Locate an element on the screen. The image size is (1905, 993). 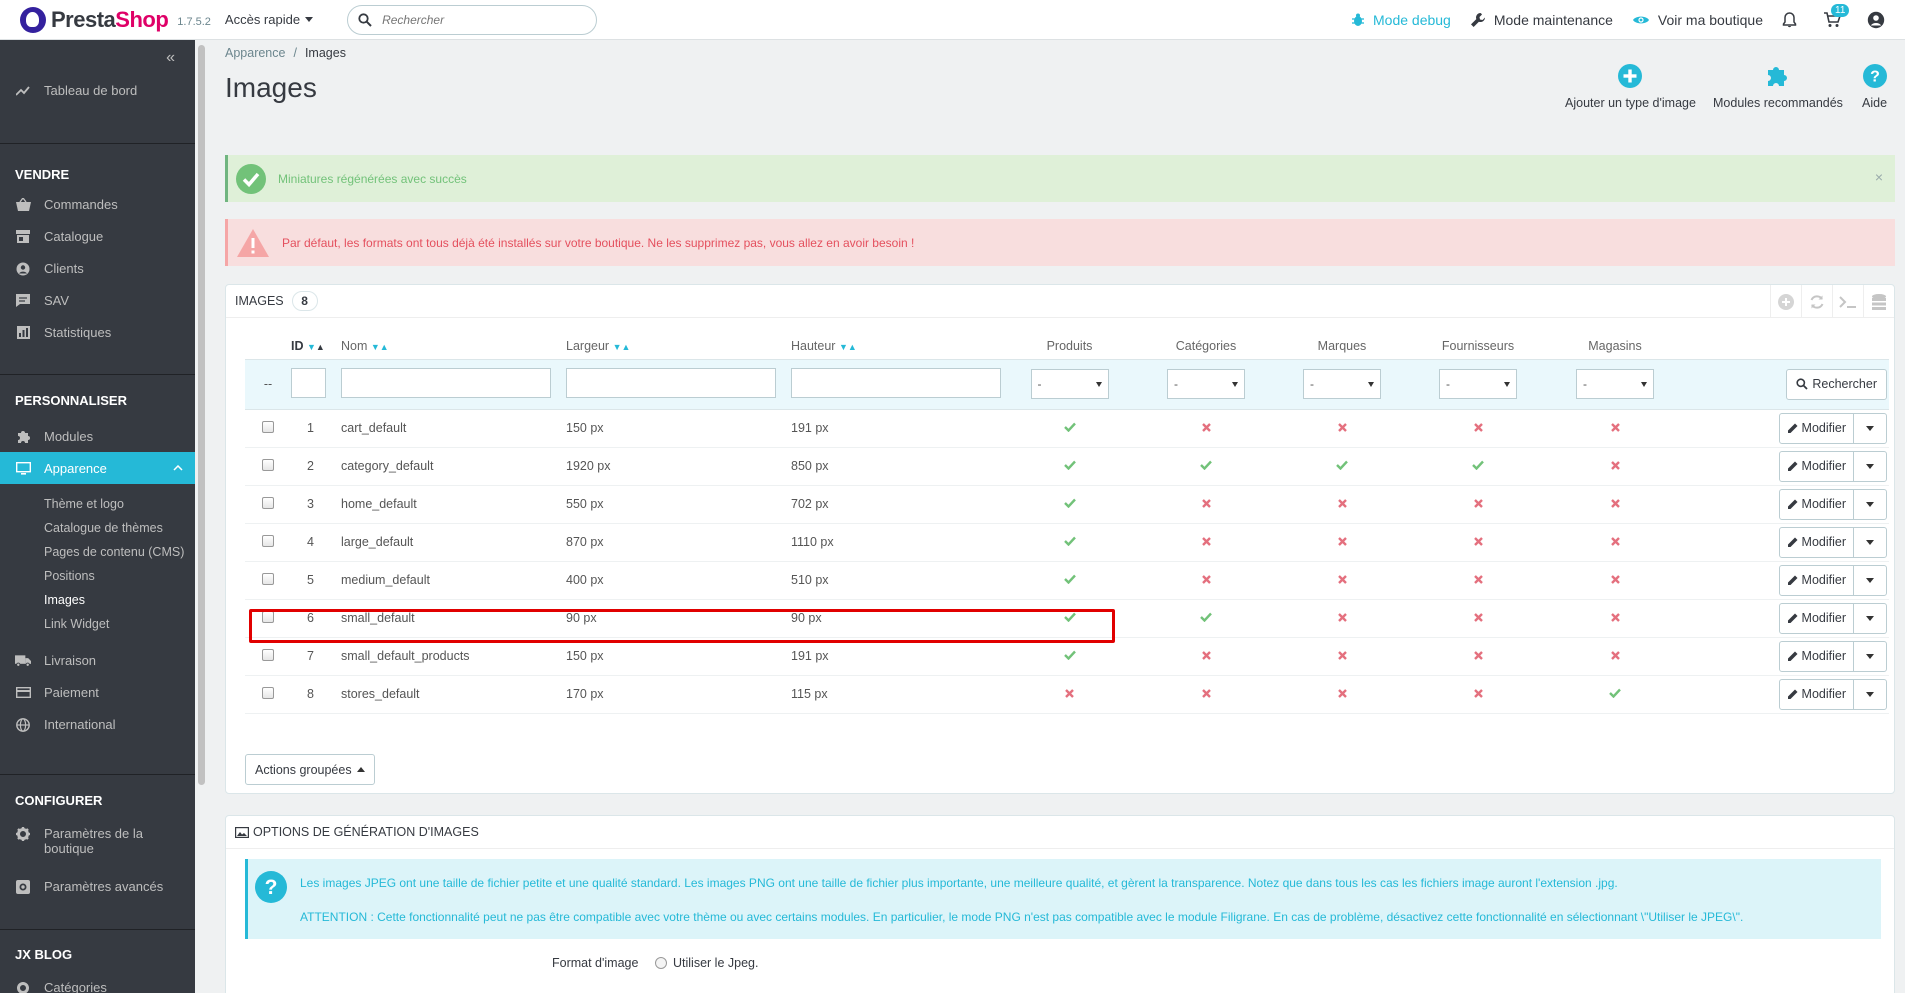
filter-name-input is located at coordinates (446, 382).